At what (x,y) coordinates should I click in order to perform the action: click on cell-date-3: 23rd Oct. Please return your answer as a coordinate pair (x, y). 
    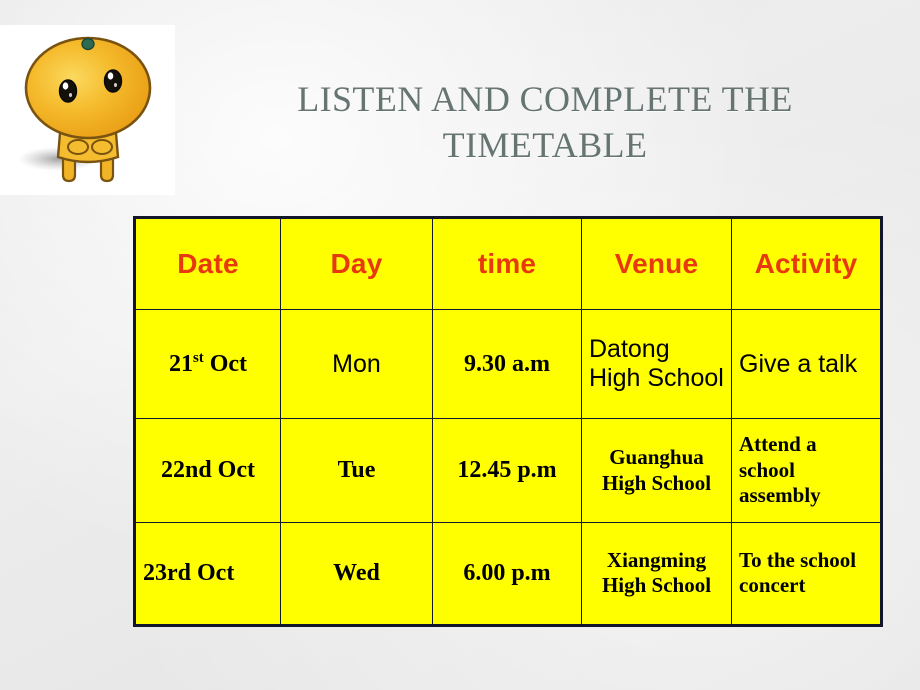
    Looking at the image, I should click on (207, 574).